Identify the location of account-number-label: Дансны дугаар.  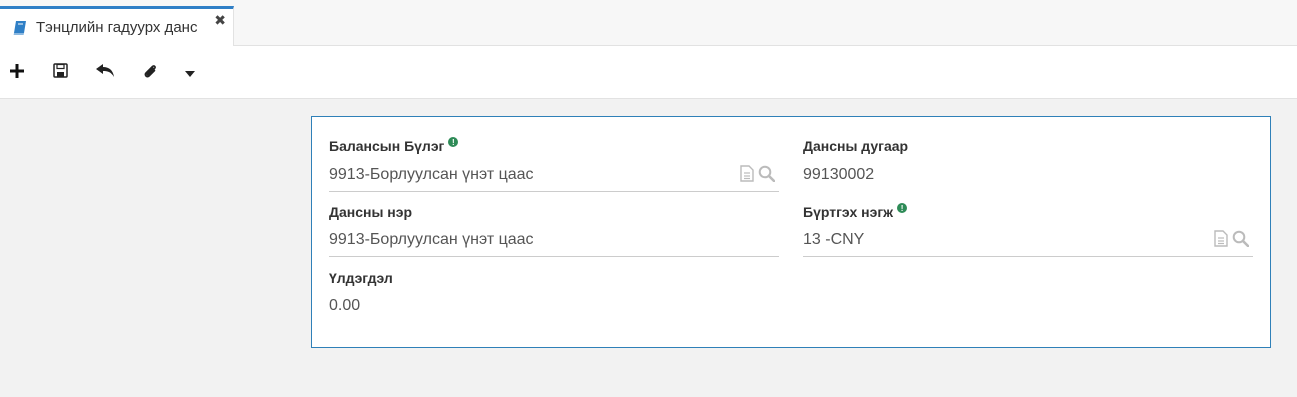
(856, 146).